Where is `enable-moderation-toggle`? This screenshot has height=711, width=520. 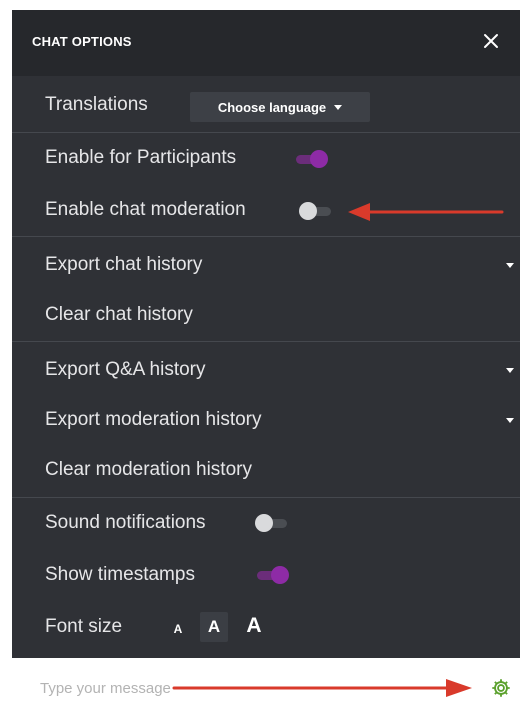
enable-moderation-toggle is located at coordinates (316, 211).